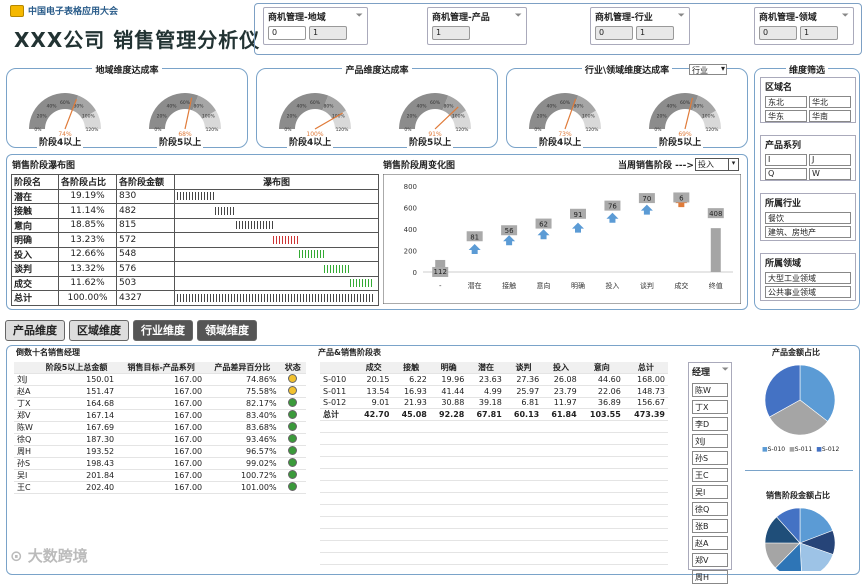 The image size is (865, 584). I want to click on gauge-chart: 0%20%40%60%80%100%120%68%, so click(185, 114).